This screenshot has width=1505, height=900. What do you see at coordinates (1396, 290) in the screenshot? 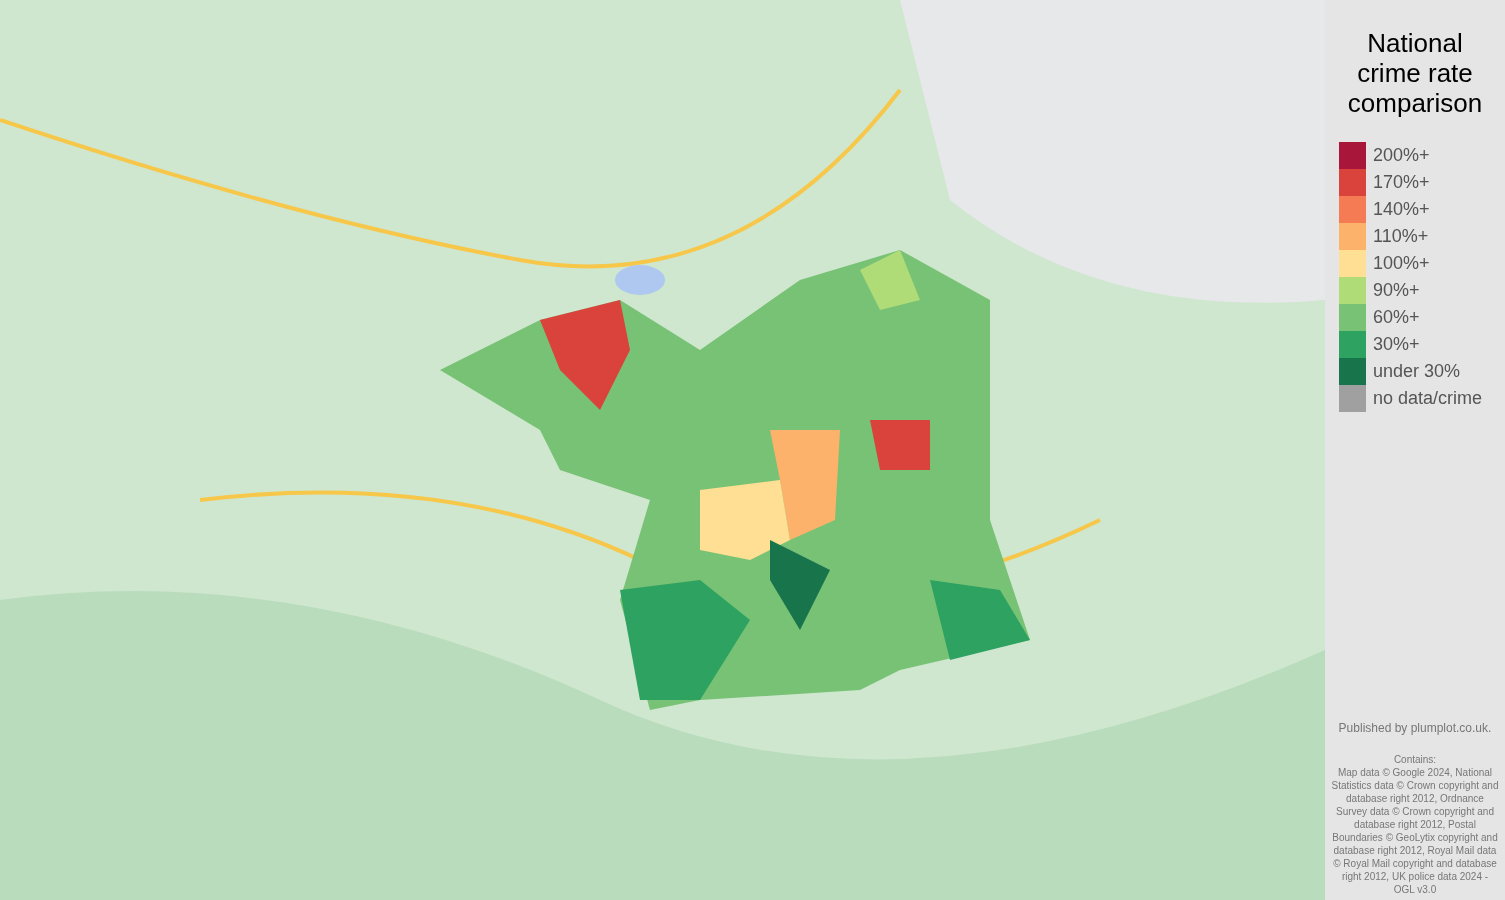
I see `legend-label: 90%+` at bounding box center [1396, 290].